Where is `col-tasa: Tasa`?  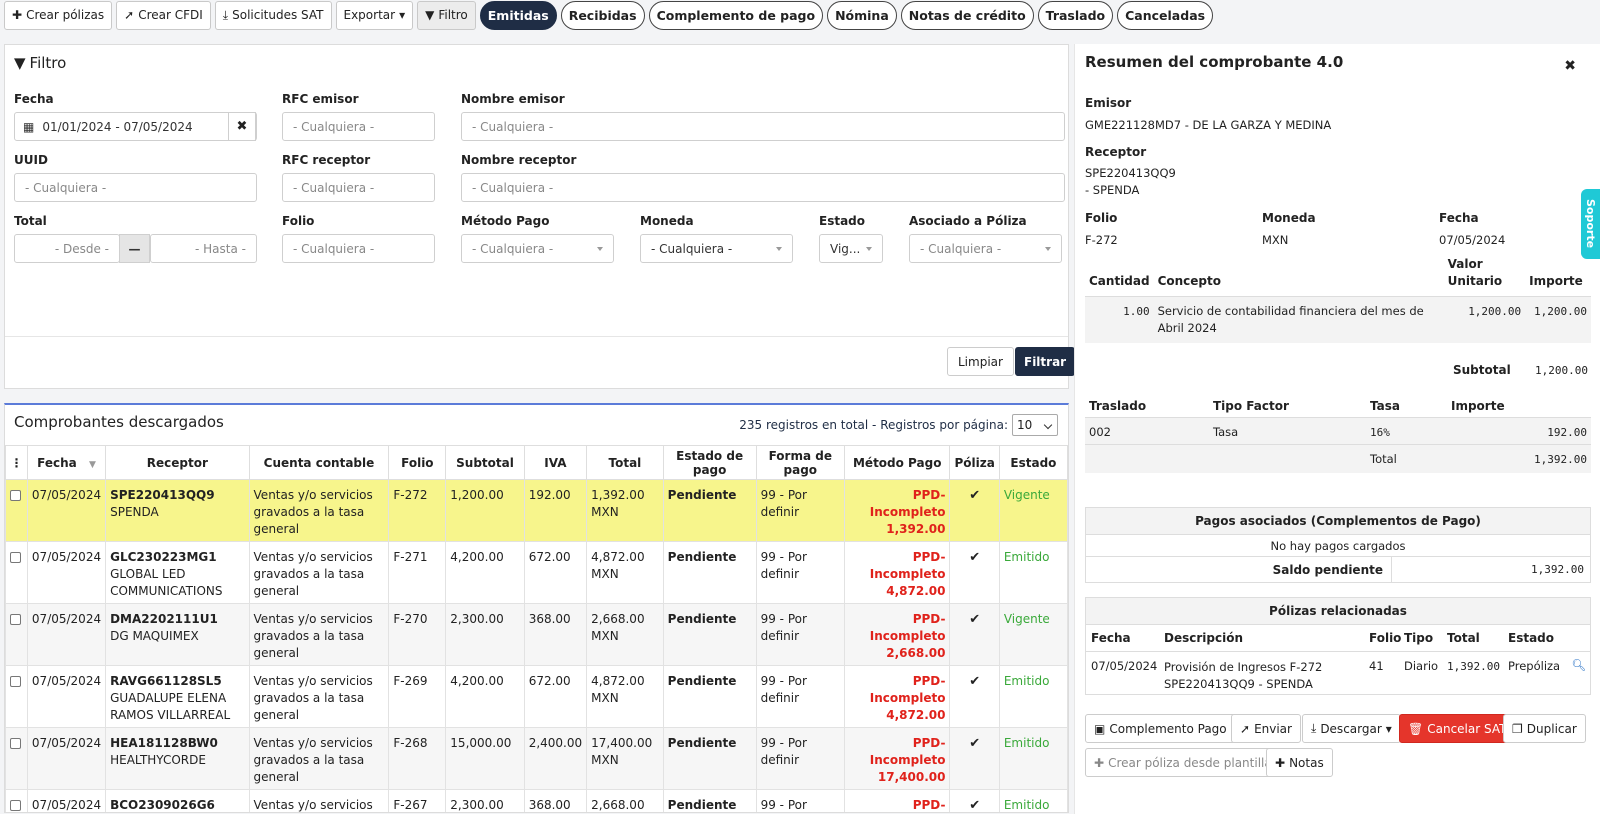
col-tasa: Tasa is located at coordinates (1385, 406).